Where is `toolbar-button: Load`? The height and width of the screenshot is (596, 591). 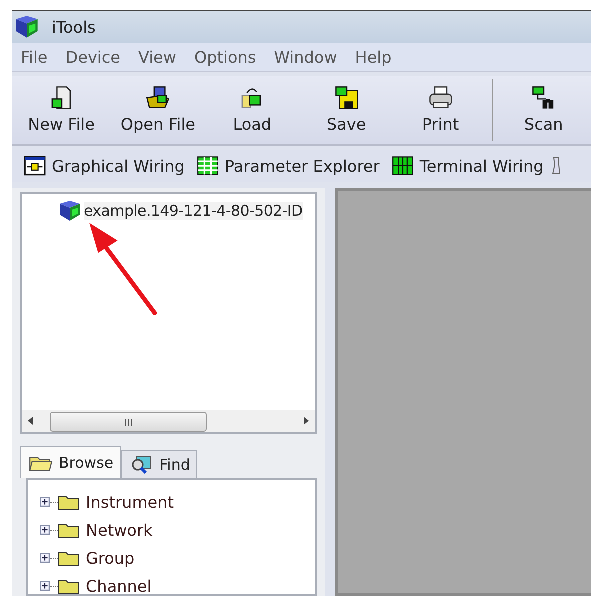 toolbar-button: Load is located at coordinates (252, 110).